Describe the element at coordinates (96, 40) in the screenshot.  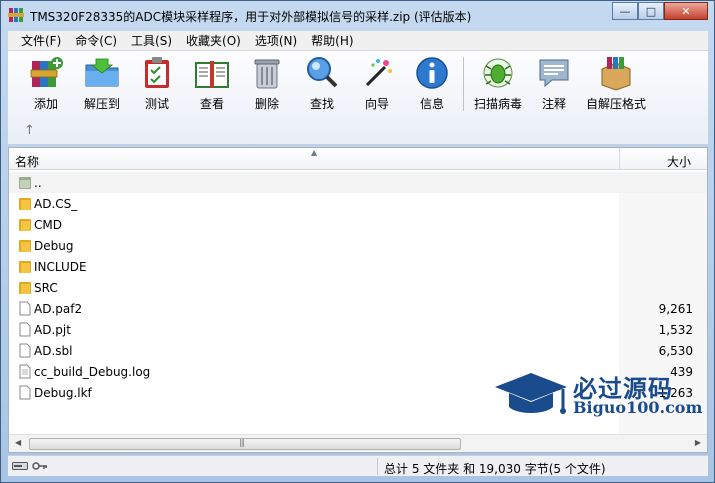
I see `menu-commands: 命令(C)` at that location.